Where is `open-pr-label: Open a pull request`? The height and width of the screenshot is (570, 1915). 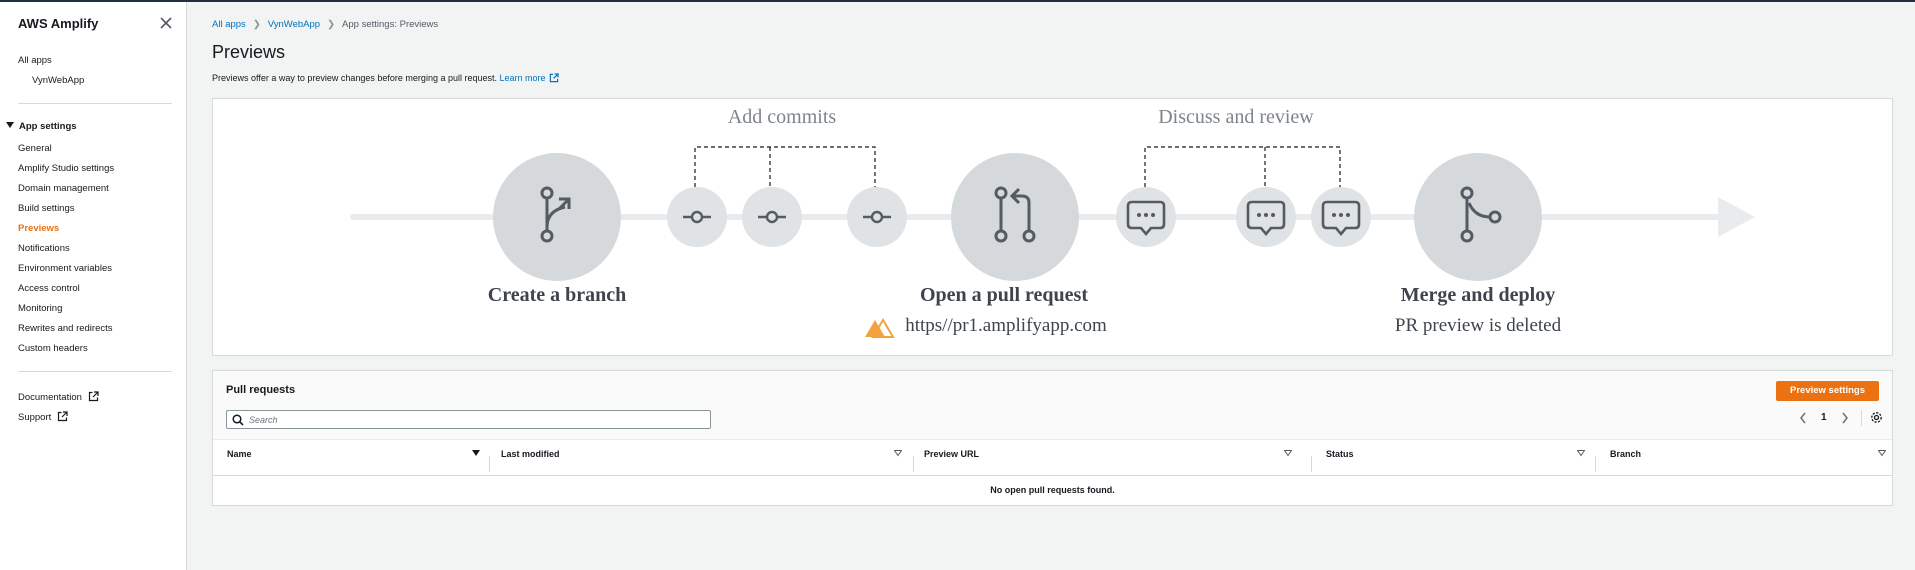 open-pr-label: Open a pull request is located at coordinates (1004, 295).